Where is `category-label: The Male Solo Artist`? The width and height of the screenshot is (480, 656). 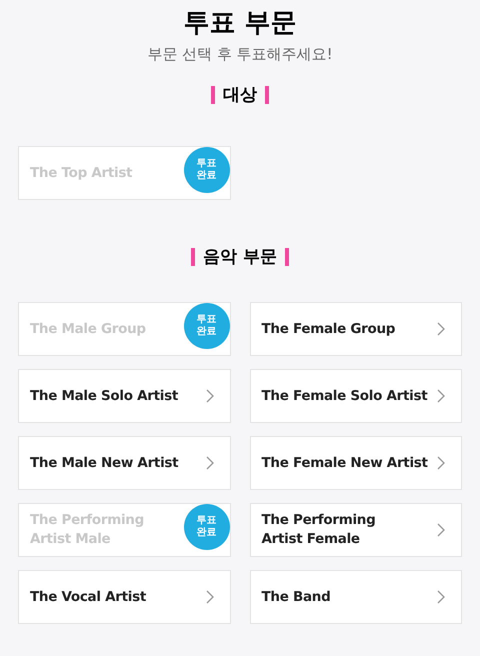 category-label: The Male Solo Artist is located at coordinates (104, 396).